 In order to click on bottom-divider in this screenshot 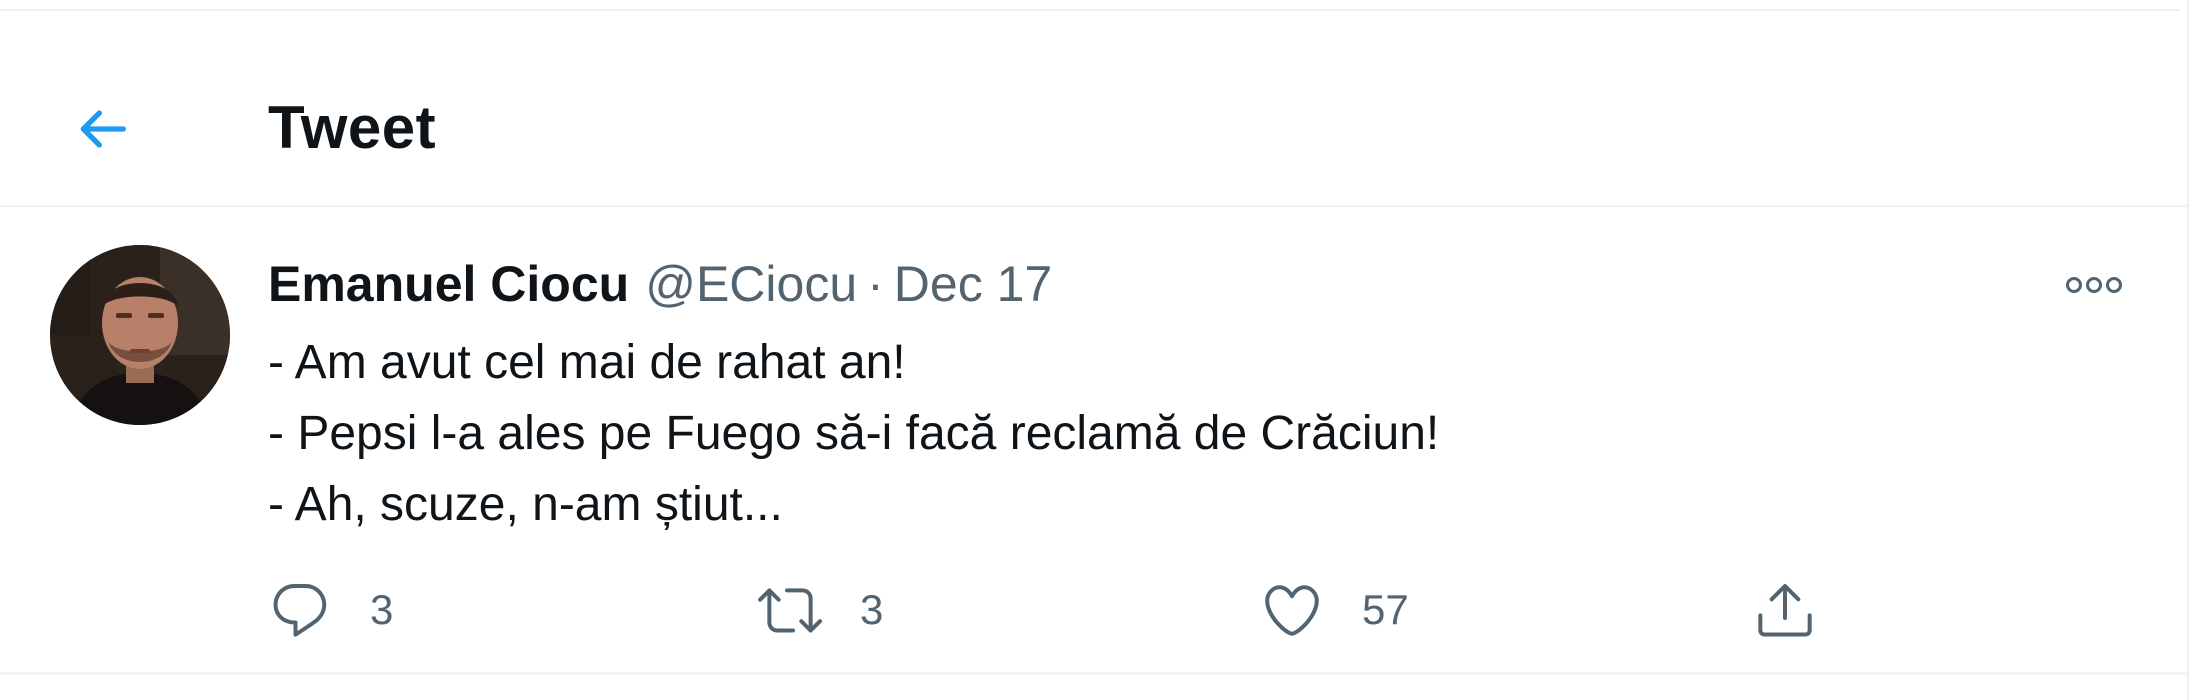, I will do `click(1093, 673)`.